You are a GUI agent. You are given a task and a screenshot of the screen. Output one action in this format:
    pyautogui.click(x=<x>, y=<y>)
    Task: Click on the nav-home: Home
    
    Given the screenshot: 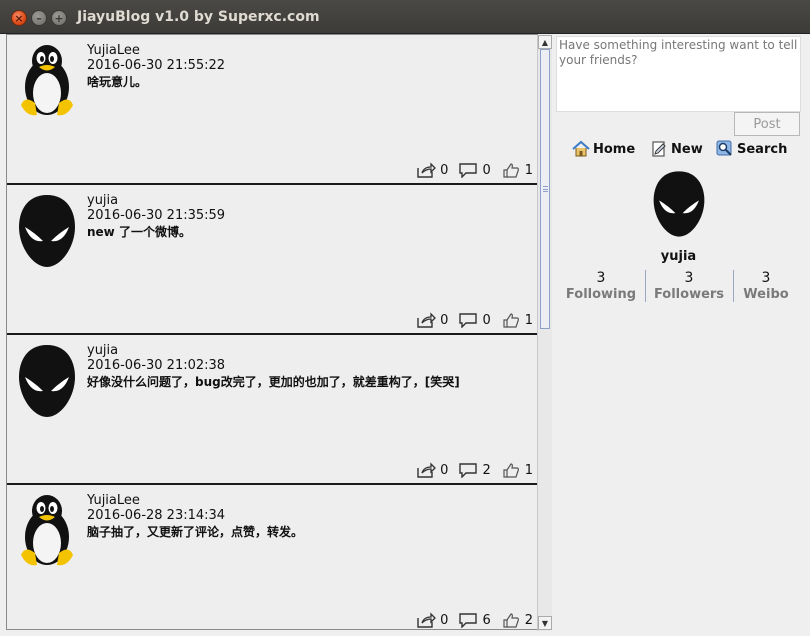 What is the action you would take?
    pyautogui.click(x=603, y=149)
    